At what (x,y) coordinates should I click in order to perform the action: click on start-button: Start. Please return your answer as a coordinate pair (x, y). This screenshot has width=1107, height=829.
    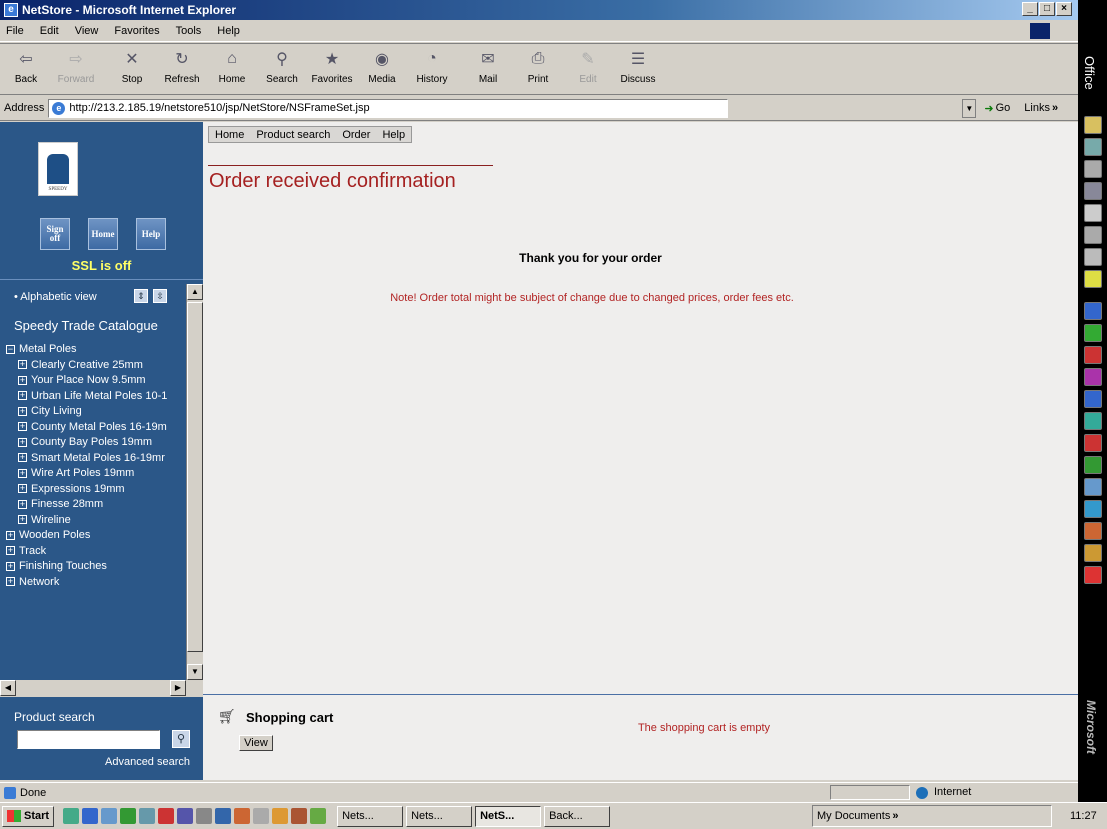
    Looking at the image, I should click on (28, 816).